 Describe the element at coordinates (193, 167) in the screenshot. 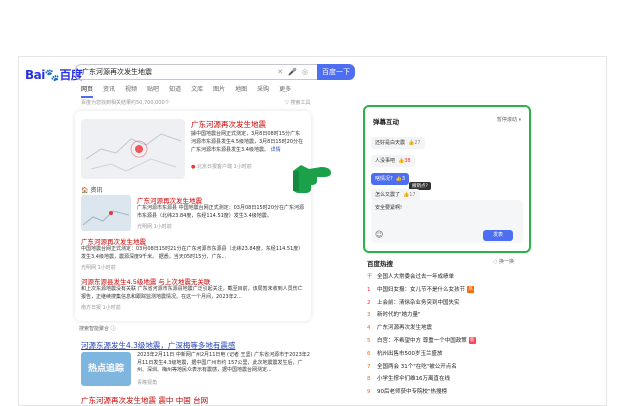

I see `source-logo-icon: ●` at that location.